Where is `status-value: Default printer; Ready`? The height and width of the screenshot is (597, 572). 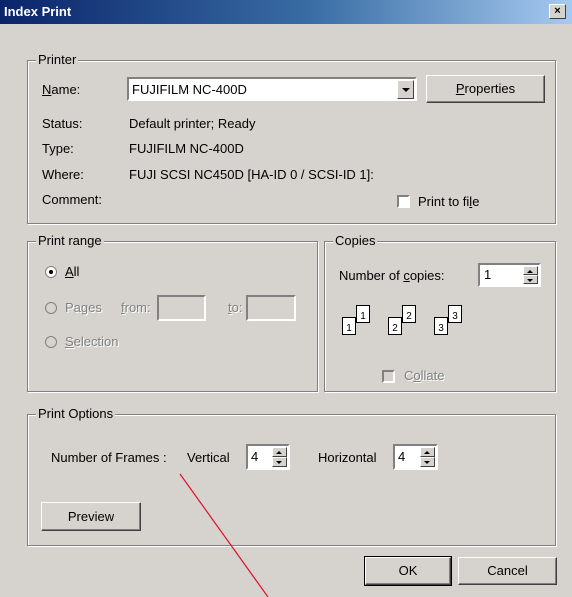
status-value: Default printer; Ready is located at coordinates (192, 123).